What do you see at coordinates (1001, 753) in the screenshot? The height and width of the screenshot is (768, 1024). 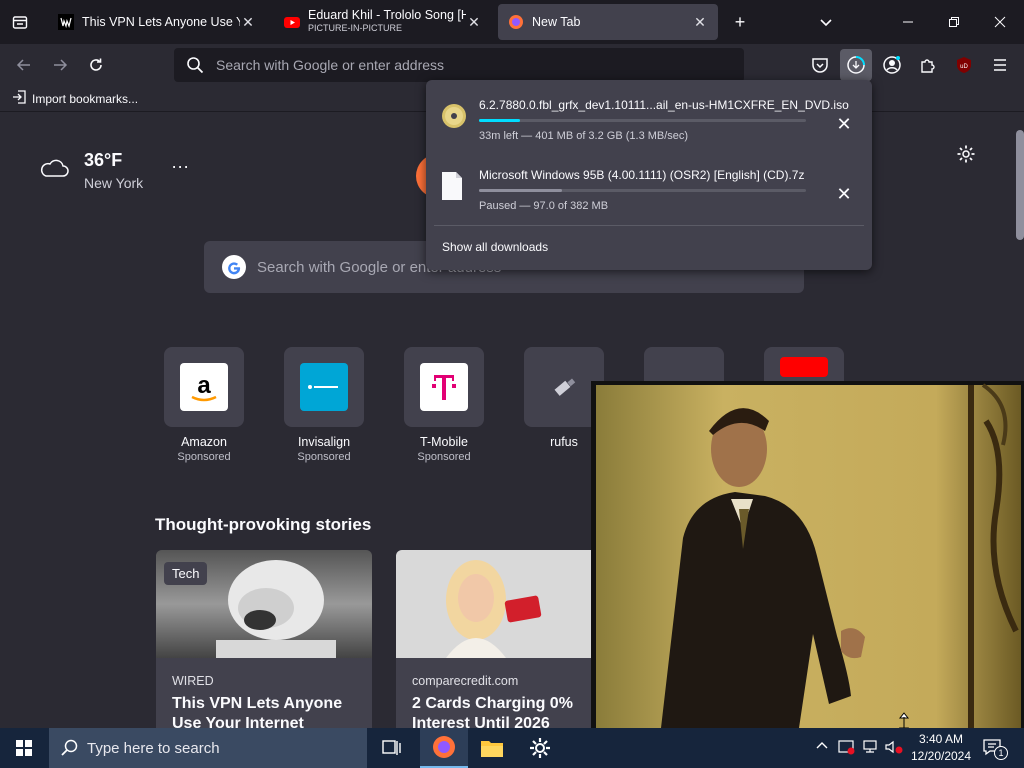 I see `notification-count-badge: 1` at bounding box center [1001, 753].